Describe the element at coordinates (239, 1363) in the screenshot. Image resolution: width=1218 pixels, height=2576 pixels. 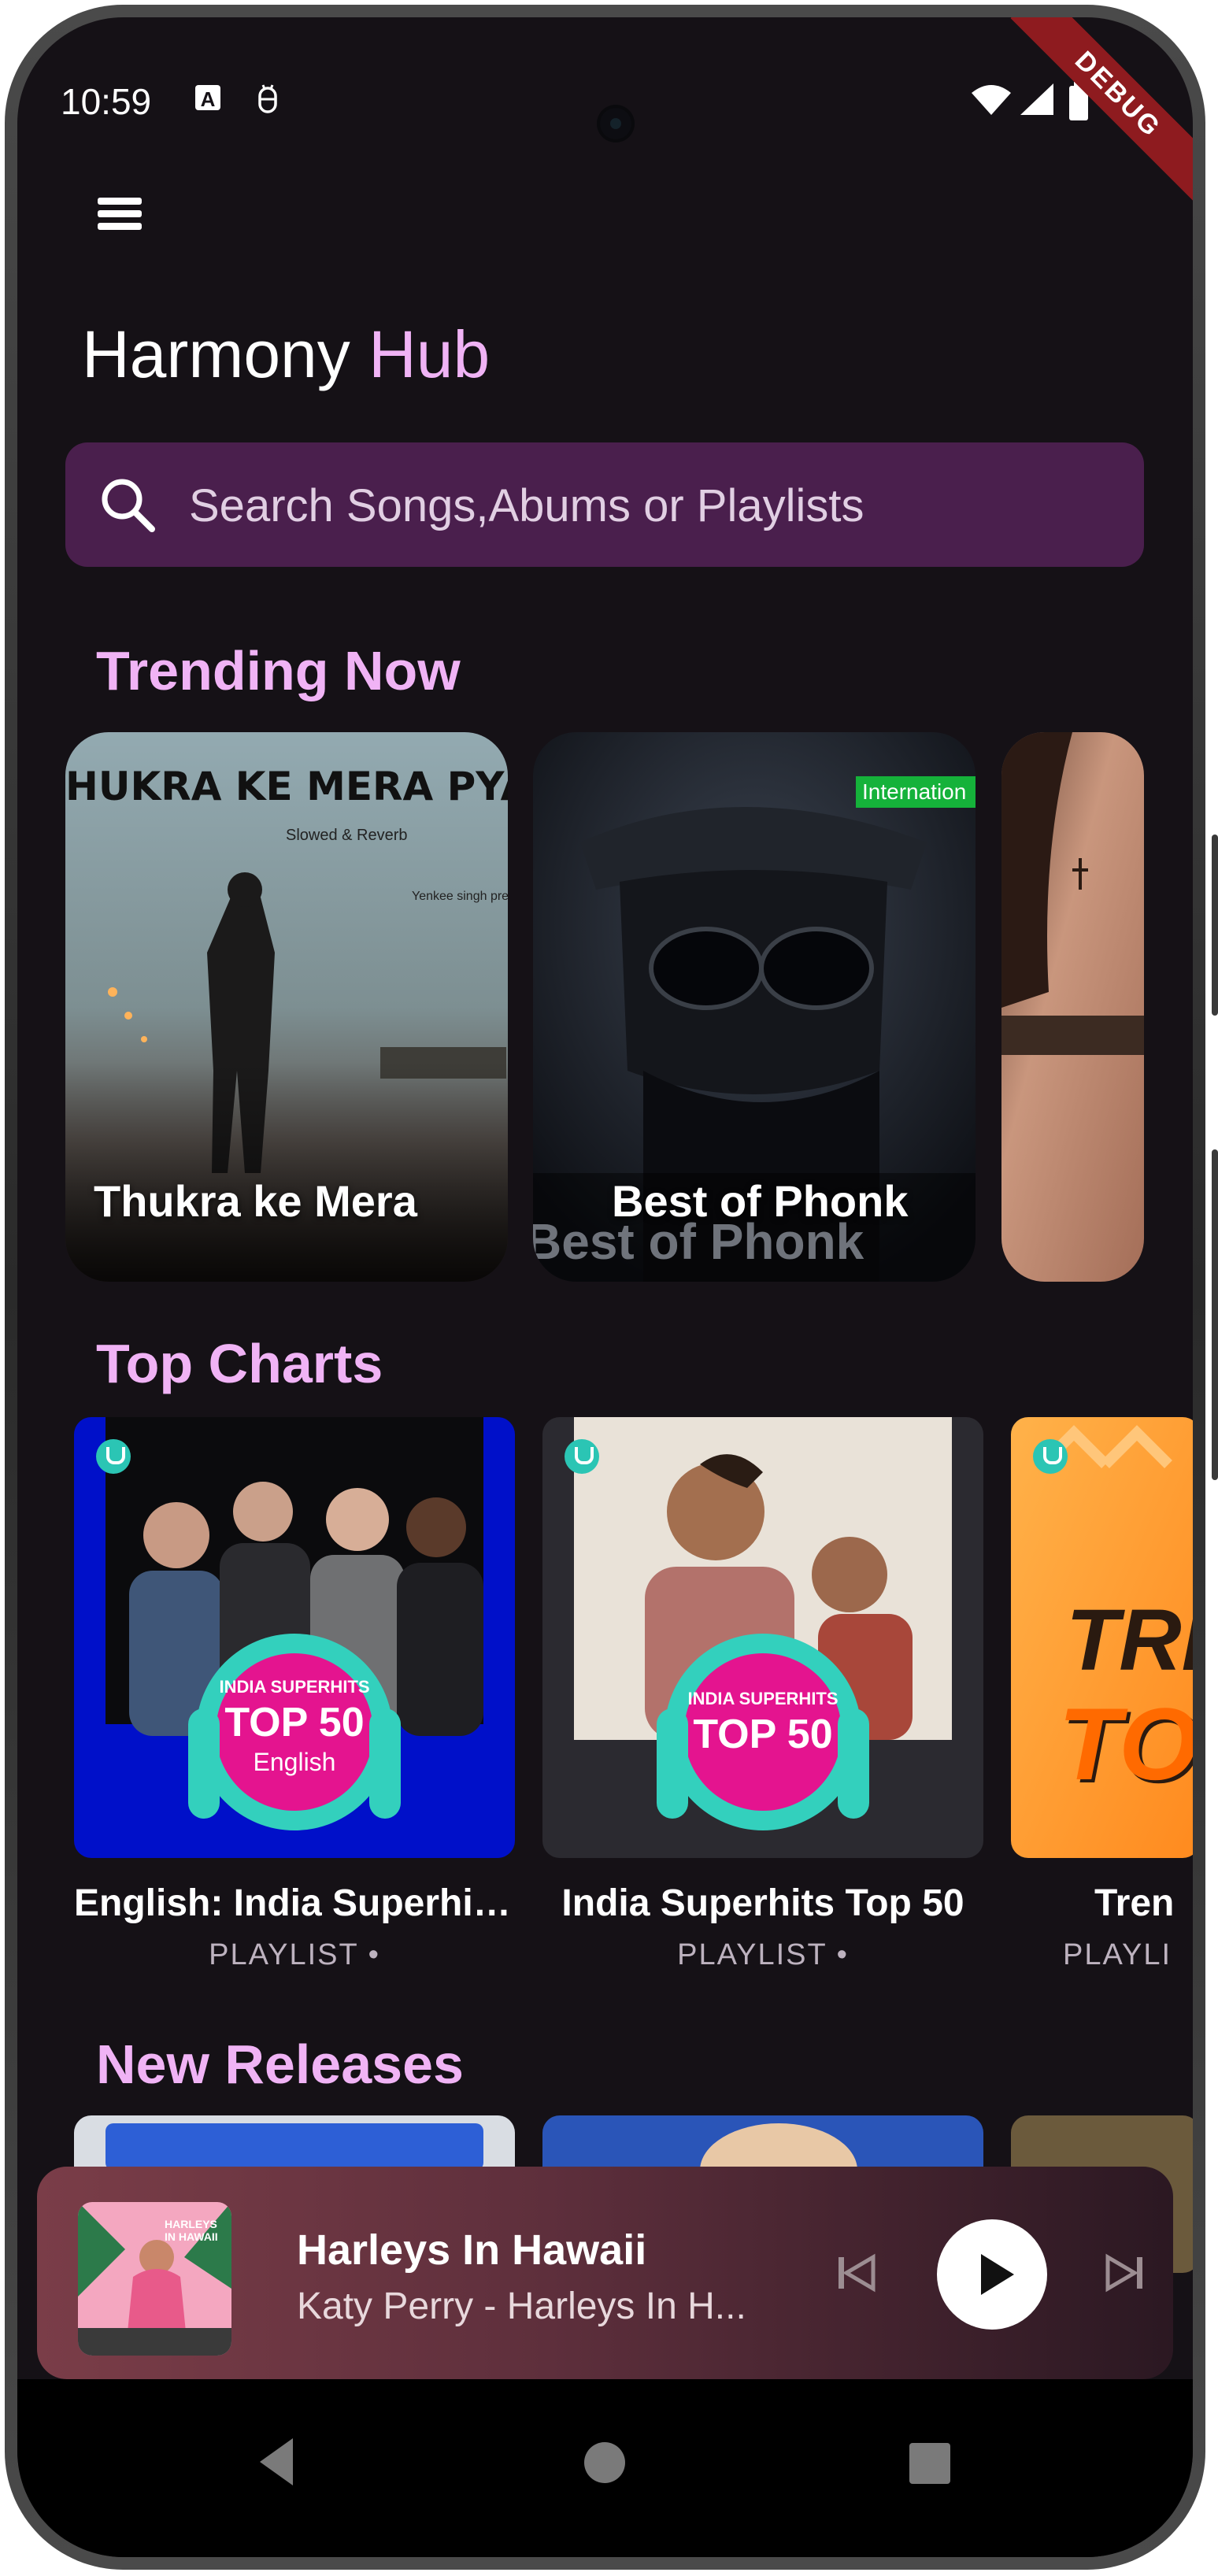
I see `section-title-top-charts: Top Charts` at that location.